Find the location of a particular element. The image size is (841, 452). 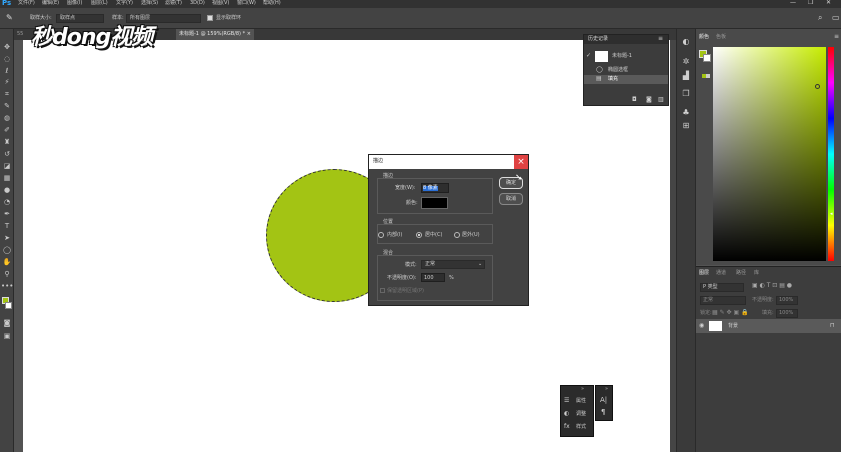

trash-icon: ▥ is located at coordinates (661, 100).